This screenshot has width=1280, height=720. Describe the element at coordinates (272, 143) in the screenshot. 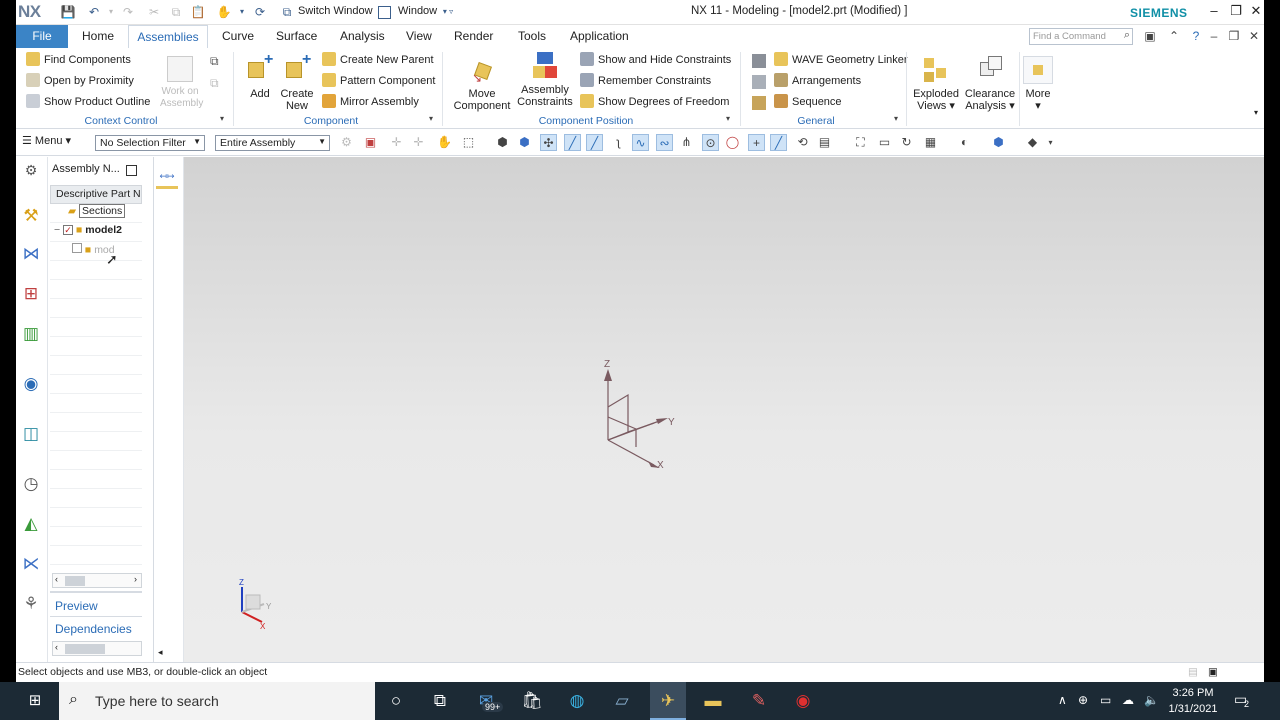

I see `selection-scope-select: Entire Assembly ▼` at that location.